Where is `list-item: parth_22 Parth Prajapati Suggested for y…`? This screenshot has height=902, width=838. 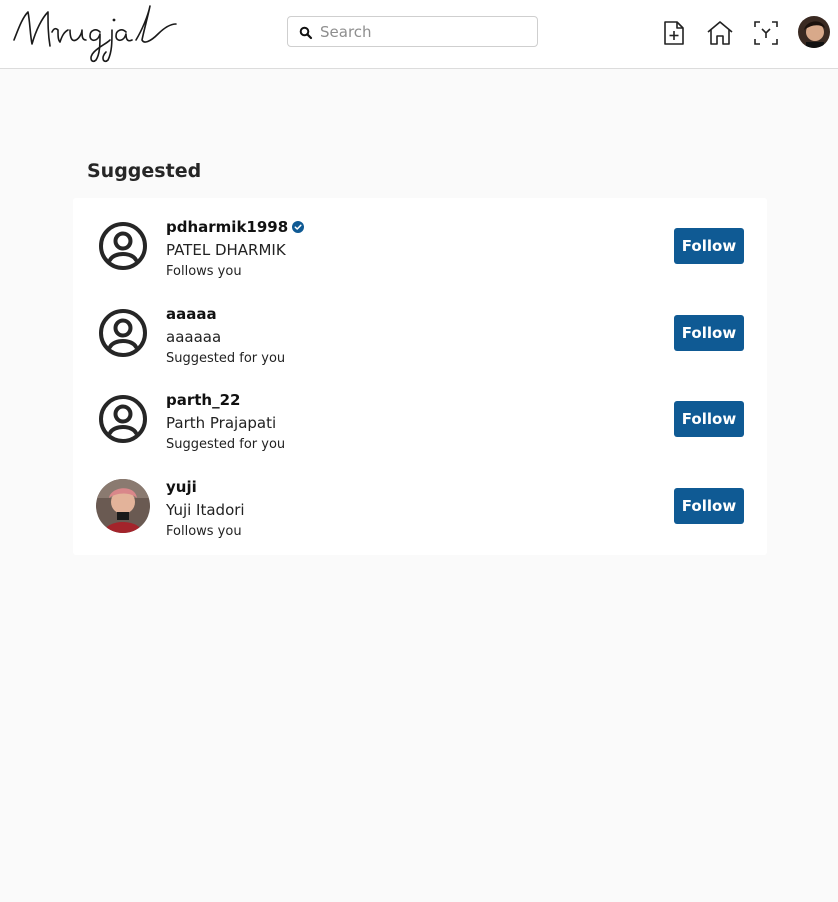 list-item: parth_22 Parth Prajapati Suggested for y… is located at coordinates (420, 434).